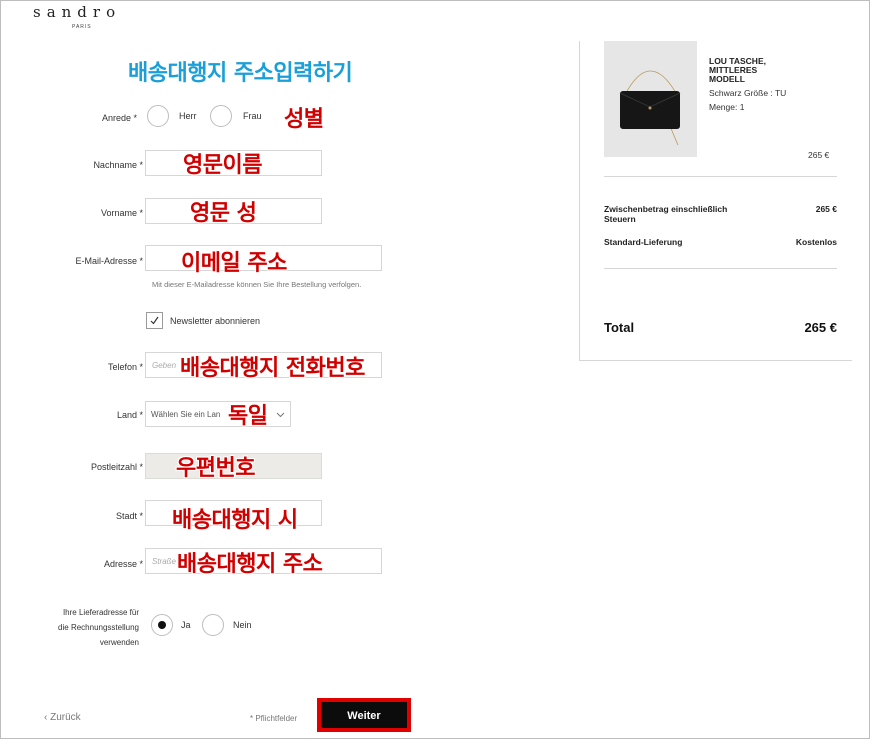  I want to click on adresse-label: Adresse *, so click(123, 564).